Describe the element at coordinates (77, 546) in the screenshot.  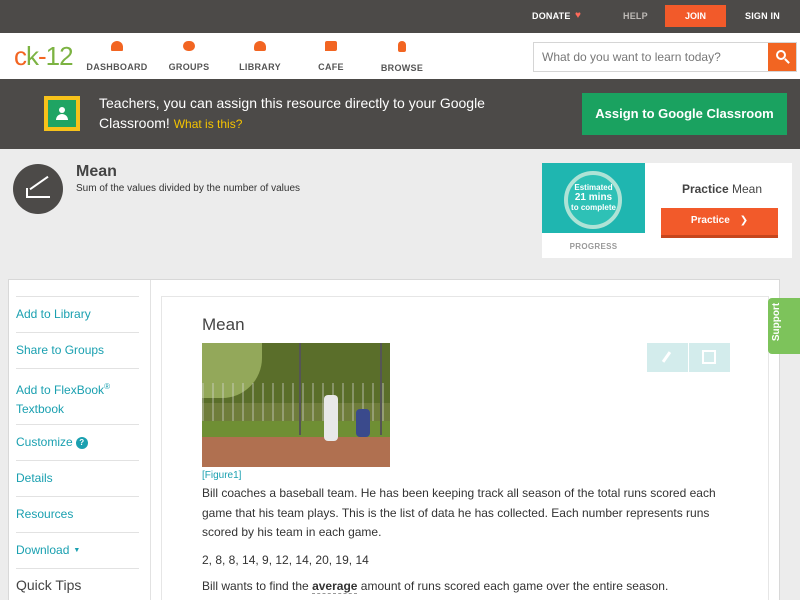
I see `sidebar-item-download: Download ▼` at that location.